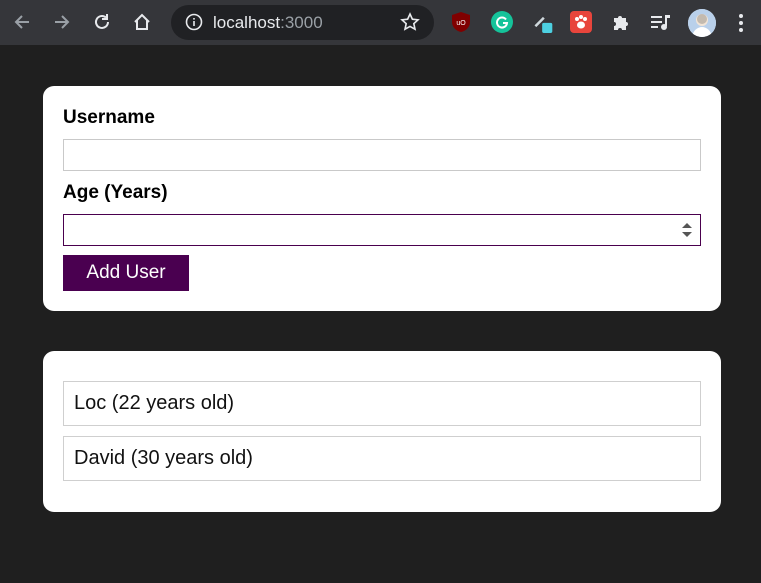 This screenshot has width=761, height=583. What do you see at coordinates (247, 22) in the screenshot?
I see `url-host: localhost` at bounding box center [247, 22].